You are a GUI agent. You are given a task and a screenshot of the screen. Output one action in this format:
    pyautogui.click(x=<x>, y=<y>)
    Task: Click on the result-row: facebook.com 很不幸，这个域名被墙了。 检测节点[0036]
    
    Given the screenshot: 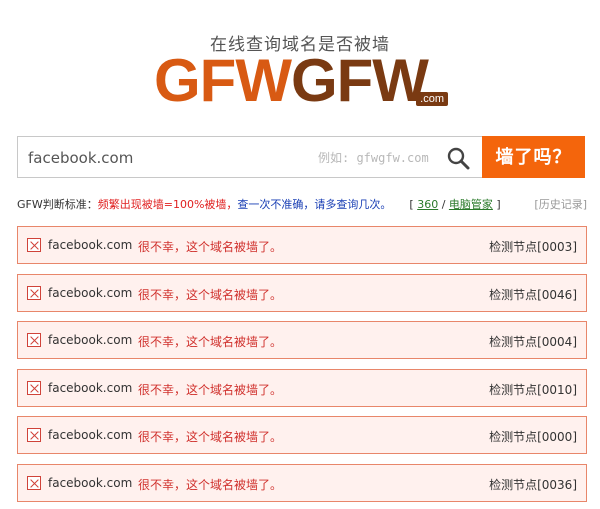 What is the action you would take?
    pyautogui.click(x=302, y=482)
    